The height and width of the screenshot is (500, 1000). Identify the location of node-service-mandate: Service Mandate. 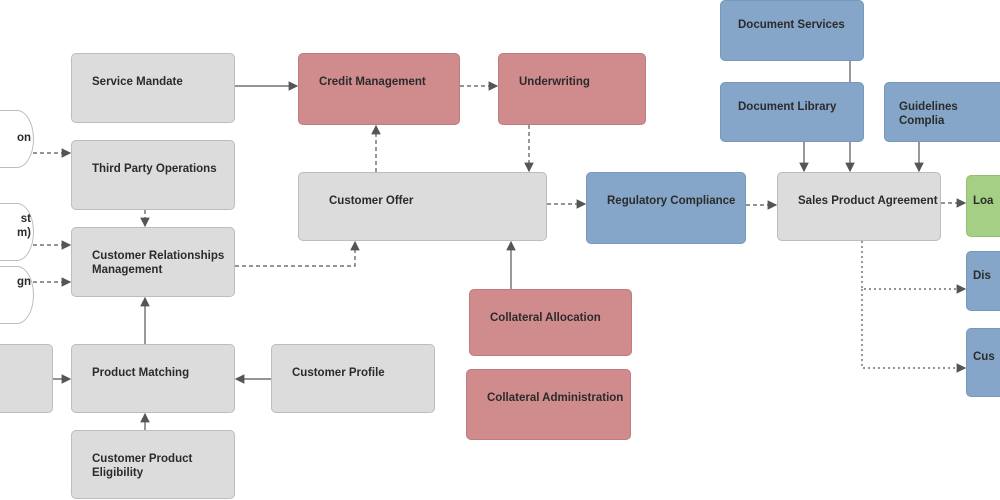
(153, 88).